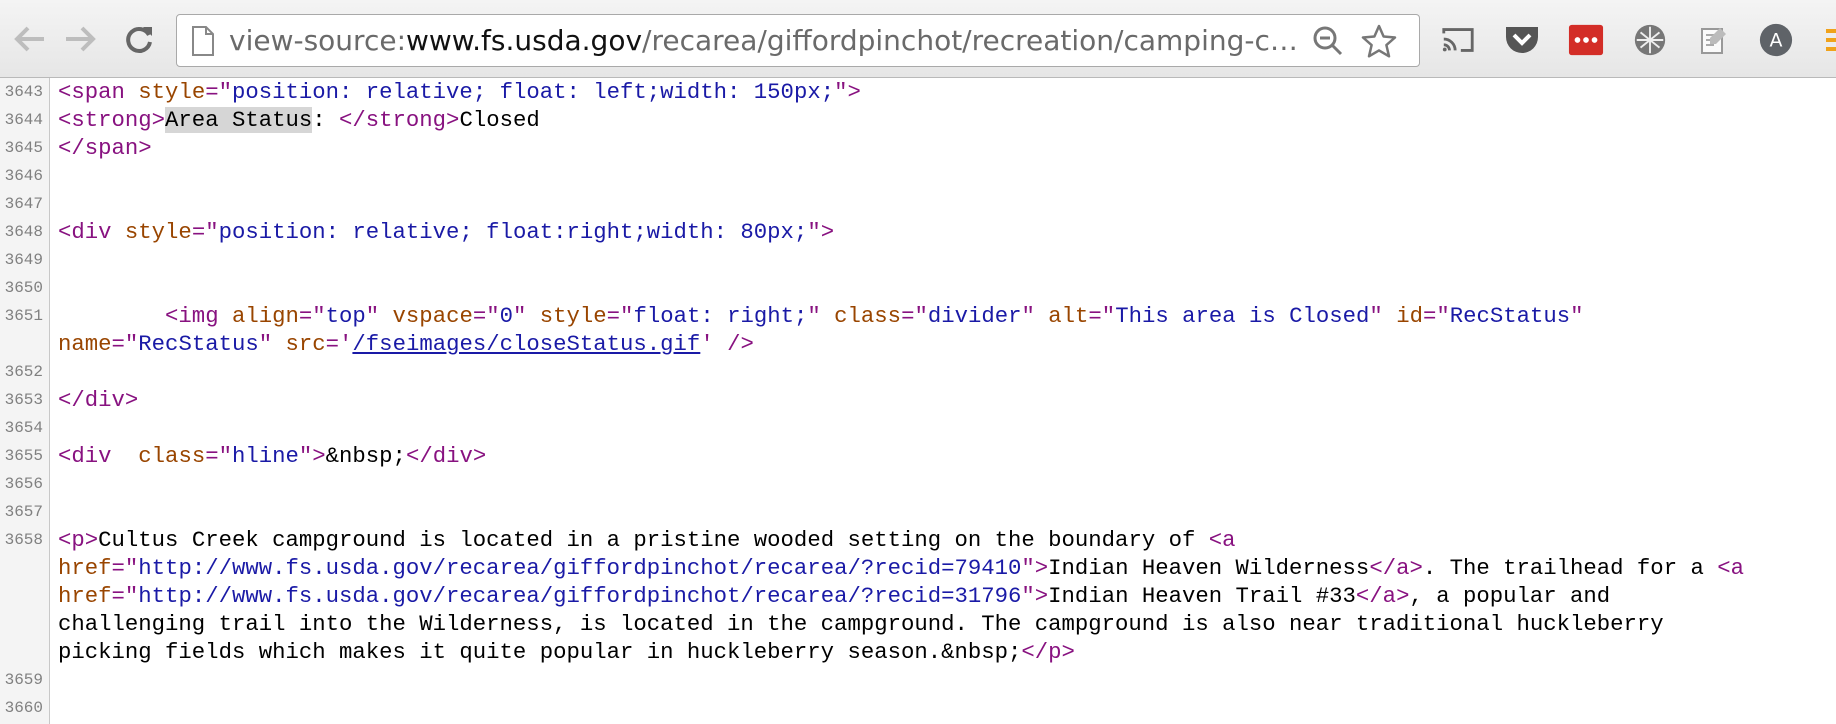 The width and height of the screenshot is (1836, 724). Describe the element at coordinates (23, 400) in the screenshot. I see `line-number: 3653` at that location.